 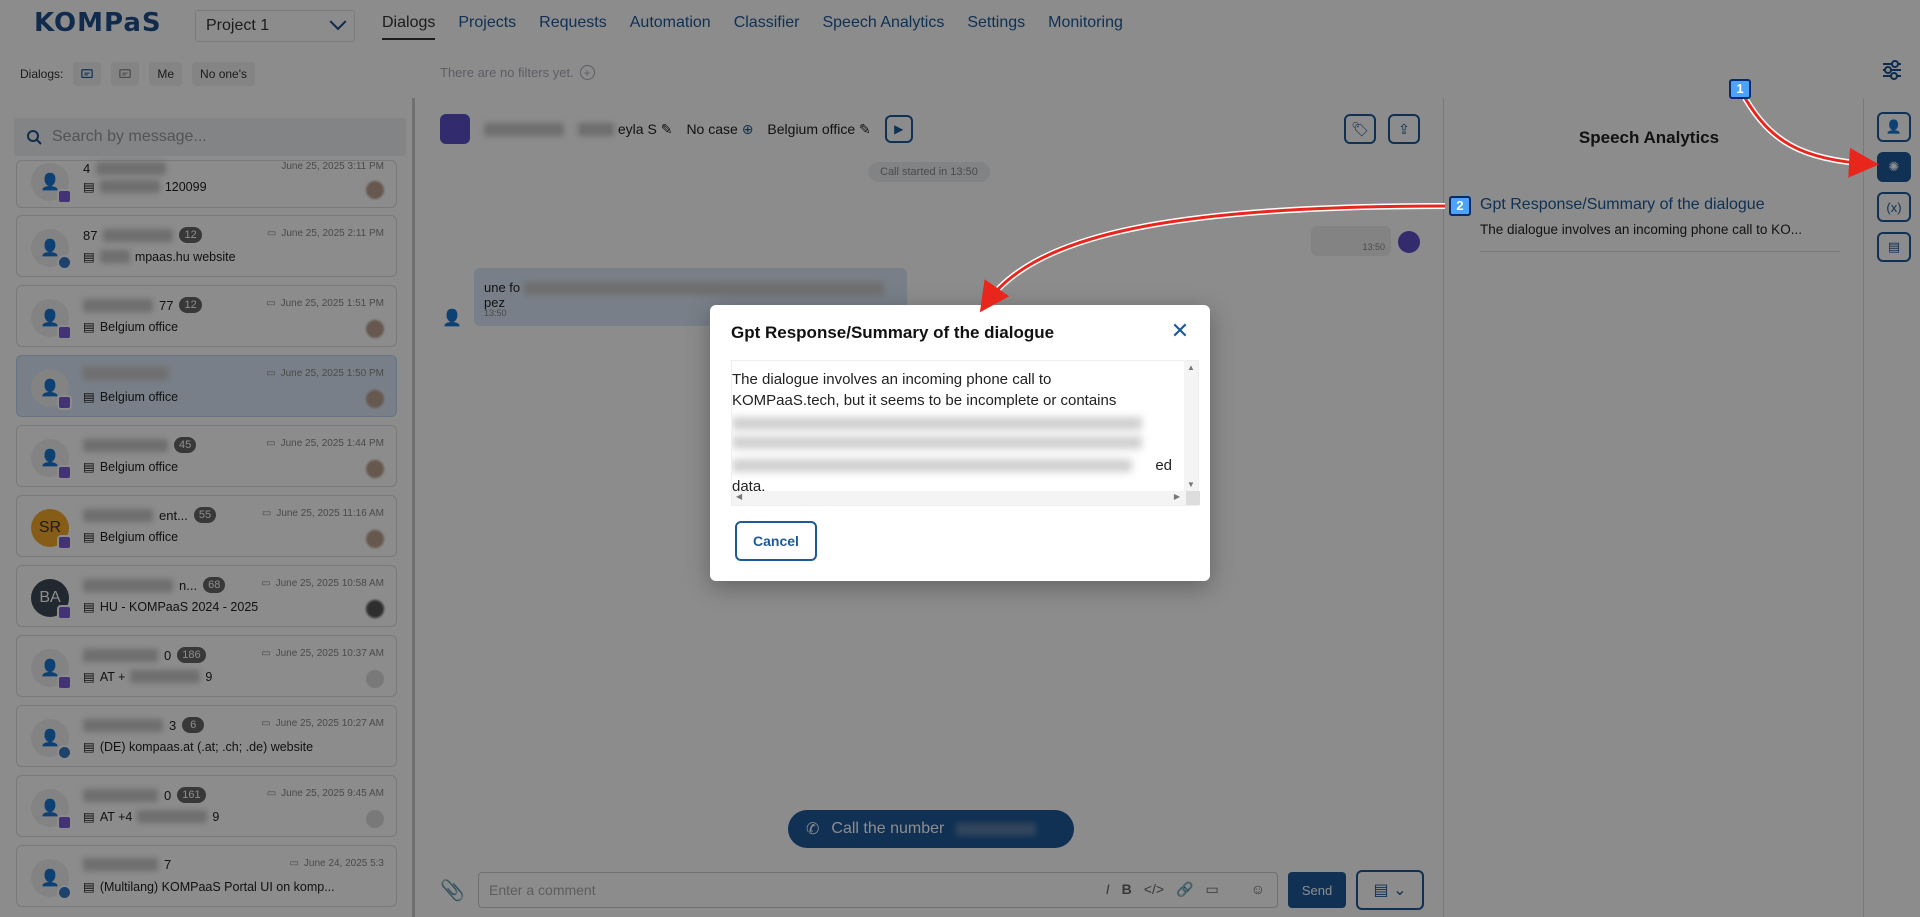 I want to click on summary-tail: ed, so click(x=1163, y=465).